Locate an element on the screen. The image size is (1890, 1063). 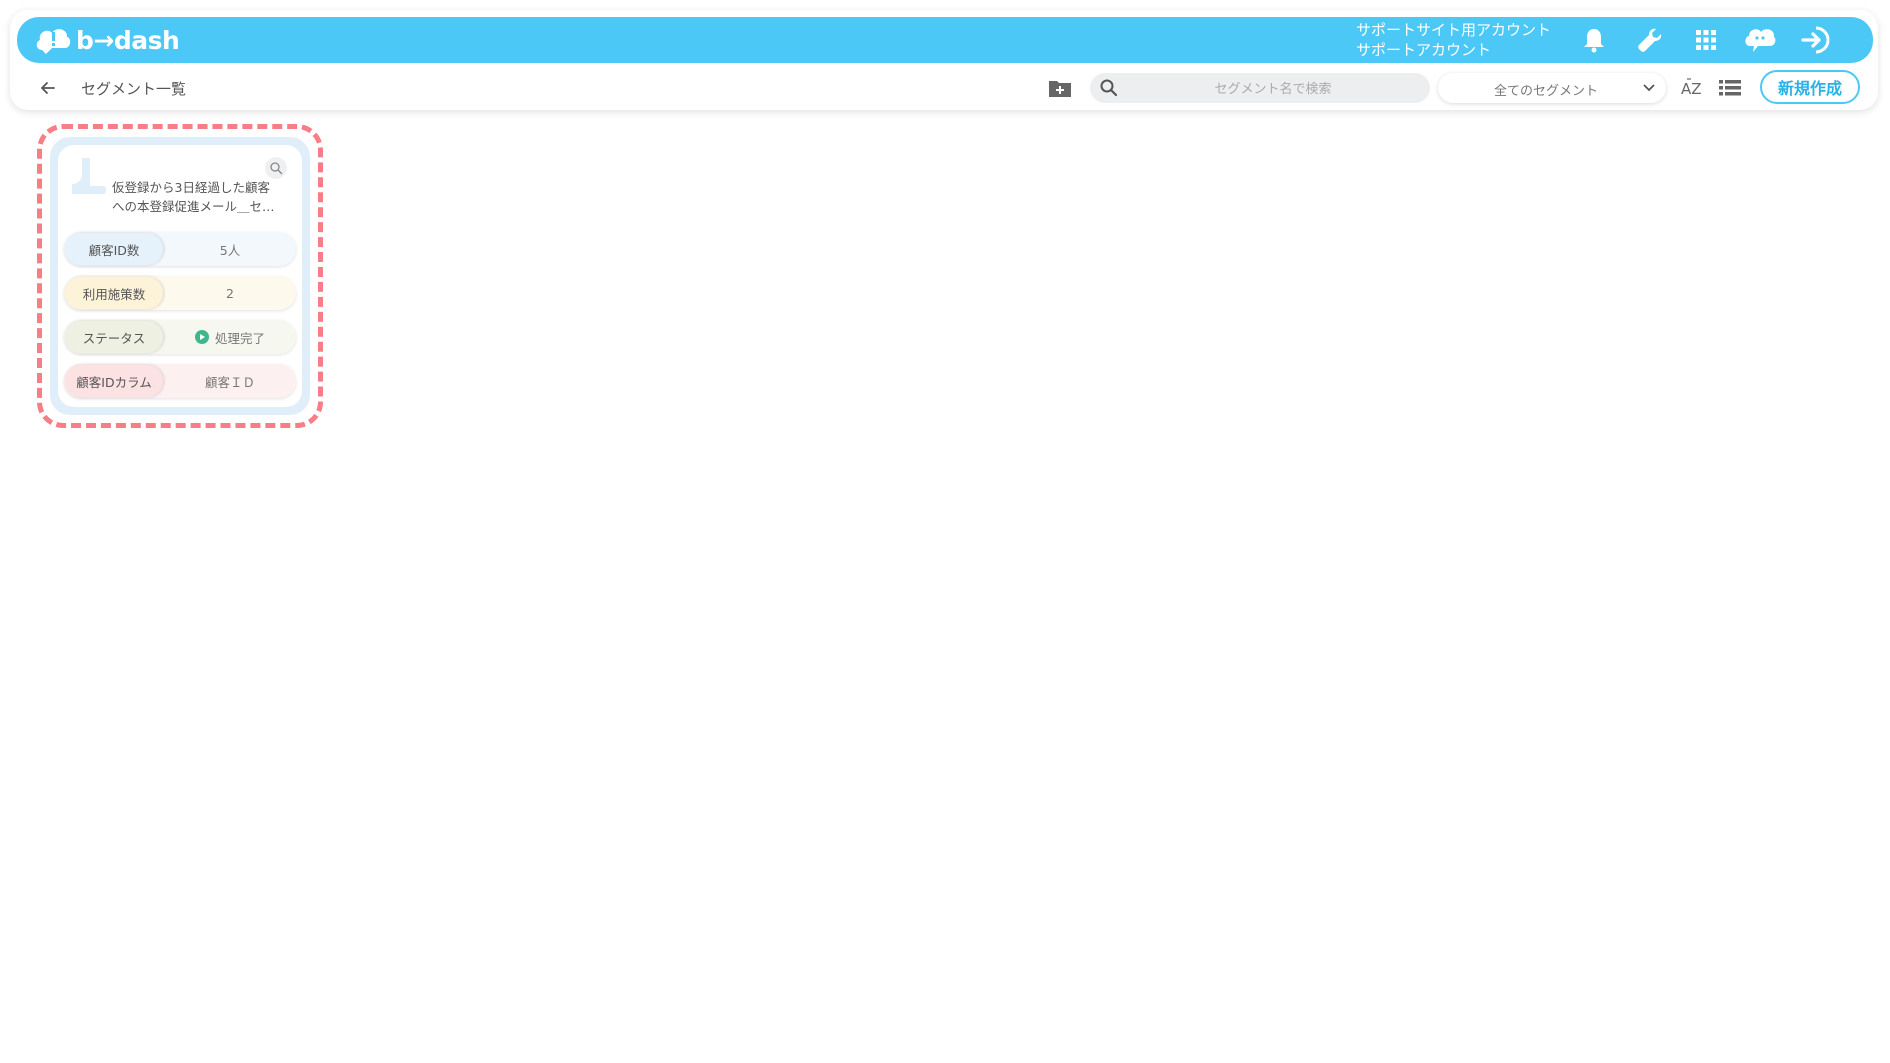
row-value: 顧客ＩＤ is located at coordinates (229, 382).